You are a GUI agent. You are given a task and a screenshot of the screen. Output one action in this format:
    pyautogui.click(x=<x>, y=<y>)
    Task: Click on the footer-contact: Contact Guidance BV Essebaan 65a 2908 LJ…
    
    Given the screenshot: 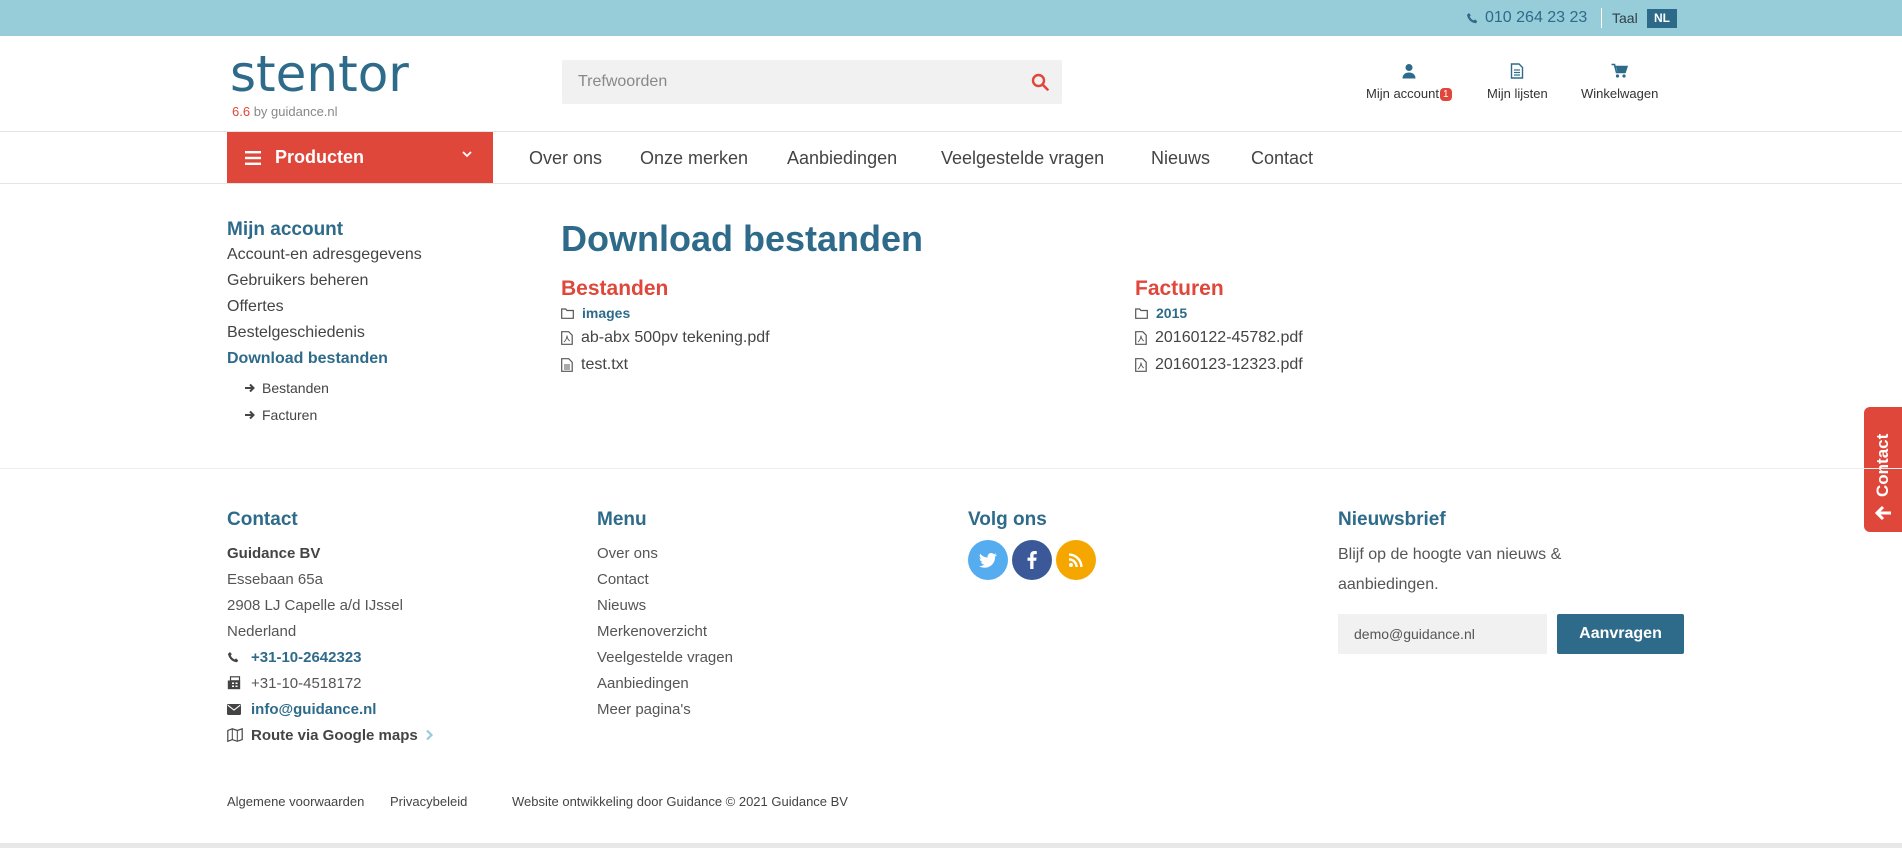 What is the action you would take?
    pyautogui.click(x=330, y=628)
    